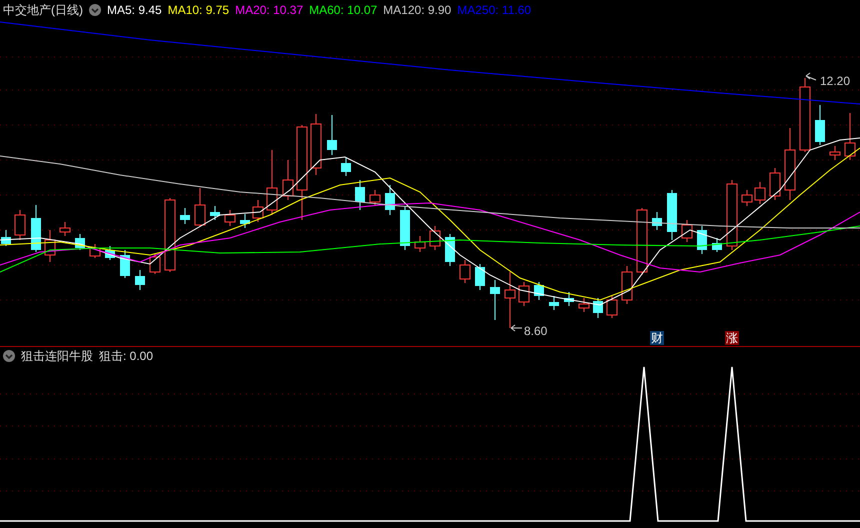  Describe the element at coordinates (835, 81) in the screenshot. I see `high-price-label: 12.20` at that location.